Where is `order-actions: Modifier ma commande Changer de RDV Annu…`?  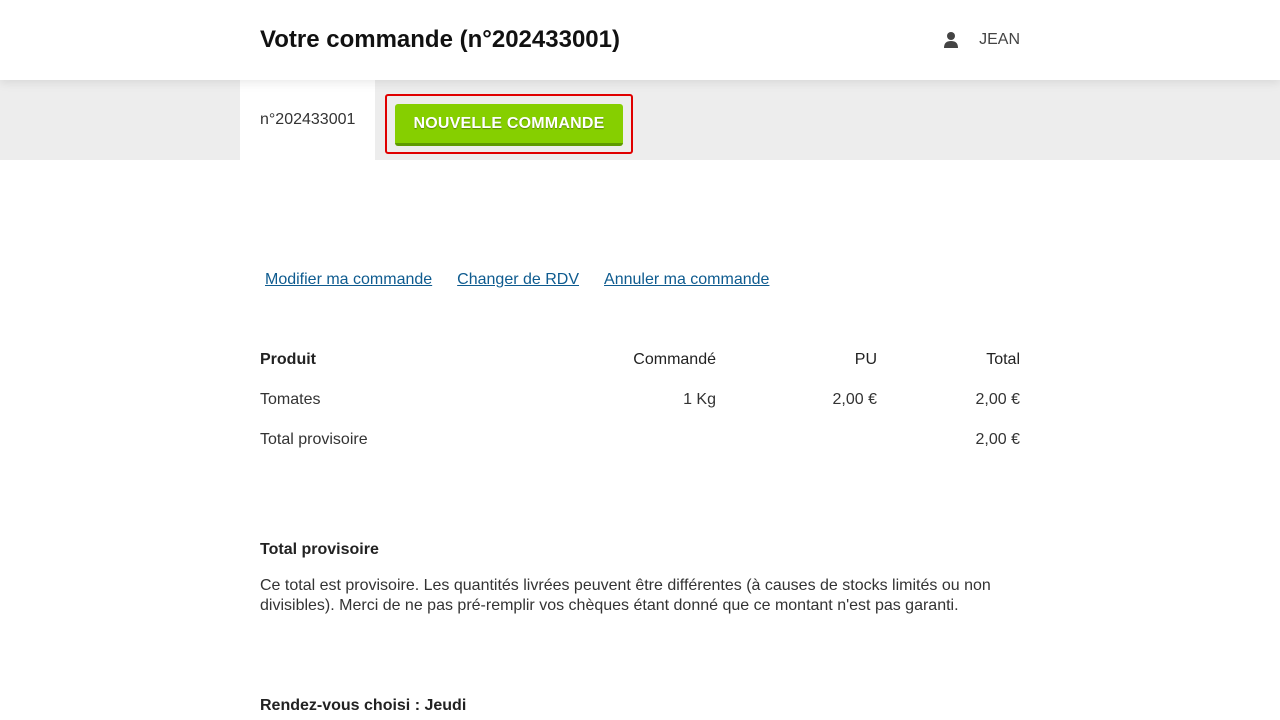
order-actions: Modifier ma commande Changer de RDV Annu… is located at coordinates (517, 280).